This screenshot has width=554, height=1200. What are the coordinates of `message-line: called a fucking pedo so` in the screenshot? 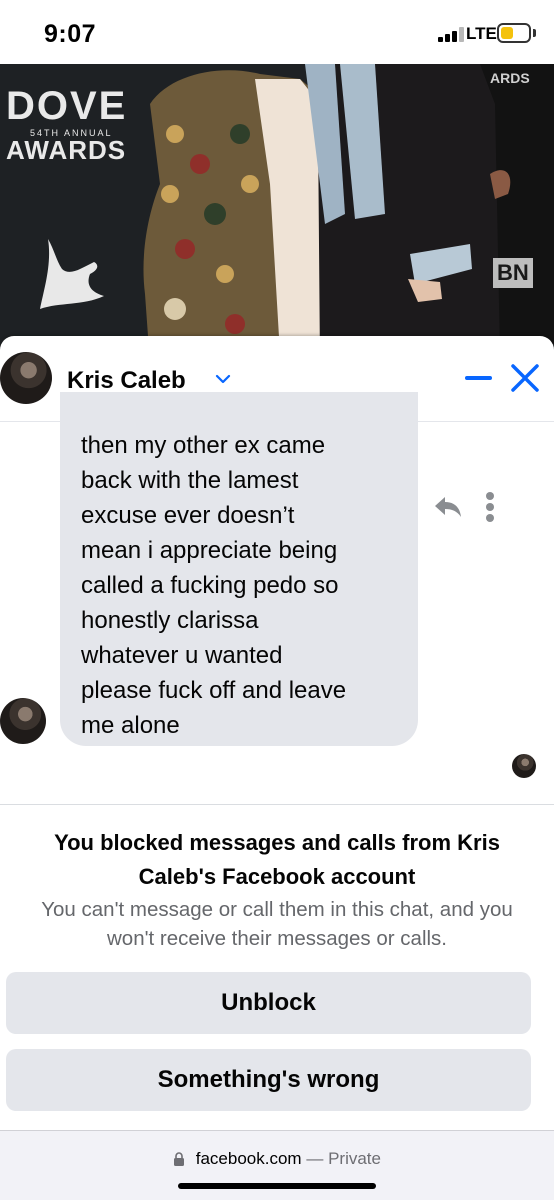 It's located at (210, 585).